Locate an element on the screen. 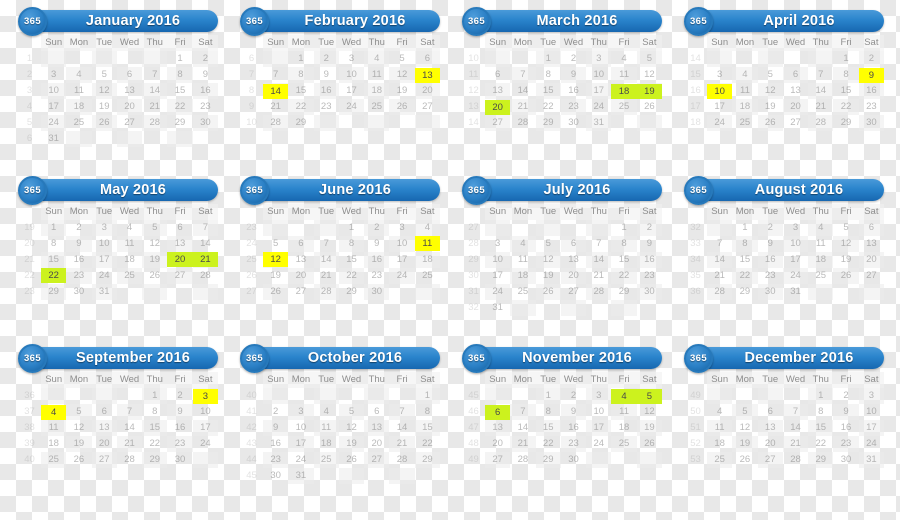 Image resolution: width=900 pixels, height=520 pixels. day-cell: 25 is located at coordinates (744, 123).